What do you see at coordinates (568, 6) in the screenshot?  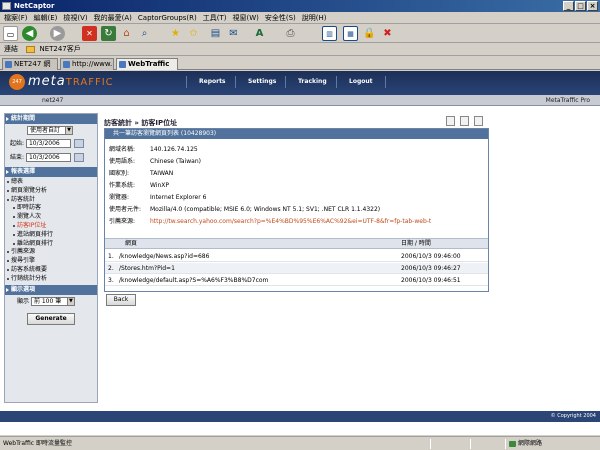 I see `minimize-button: _` at bounding box center [568, 6].